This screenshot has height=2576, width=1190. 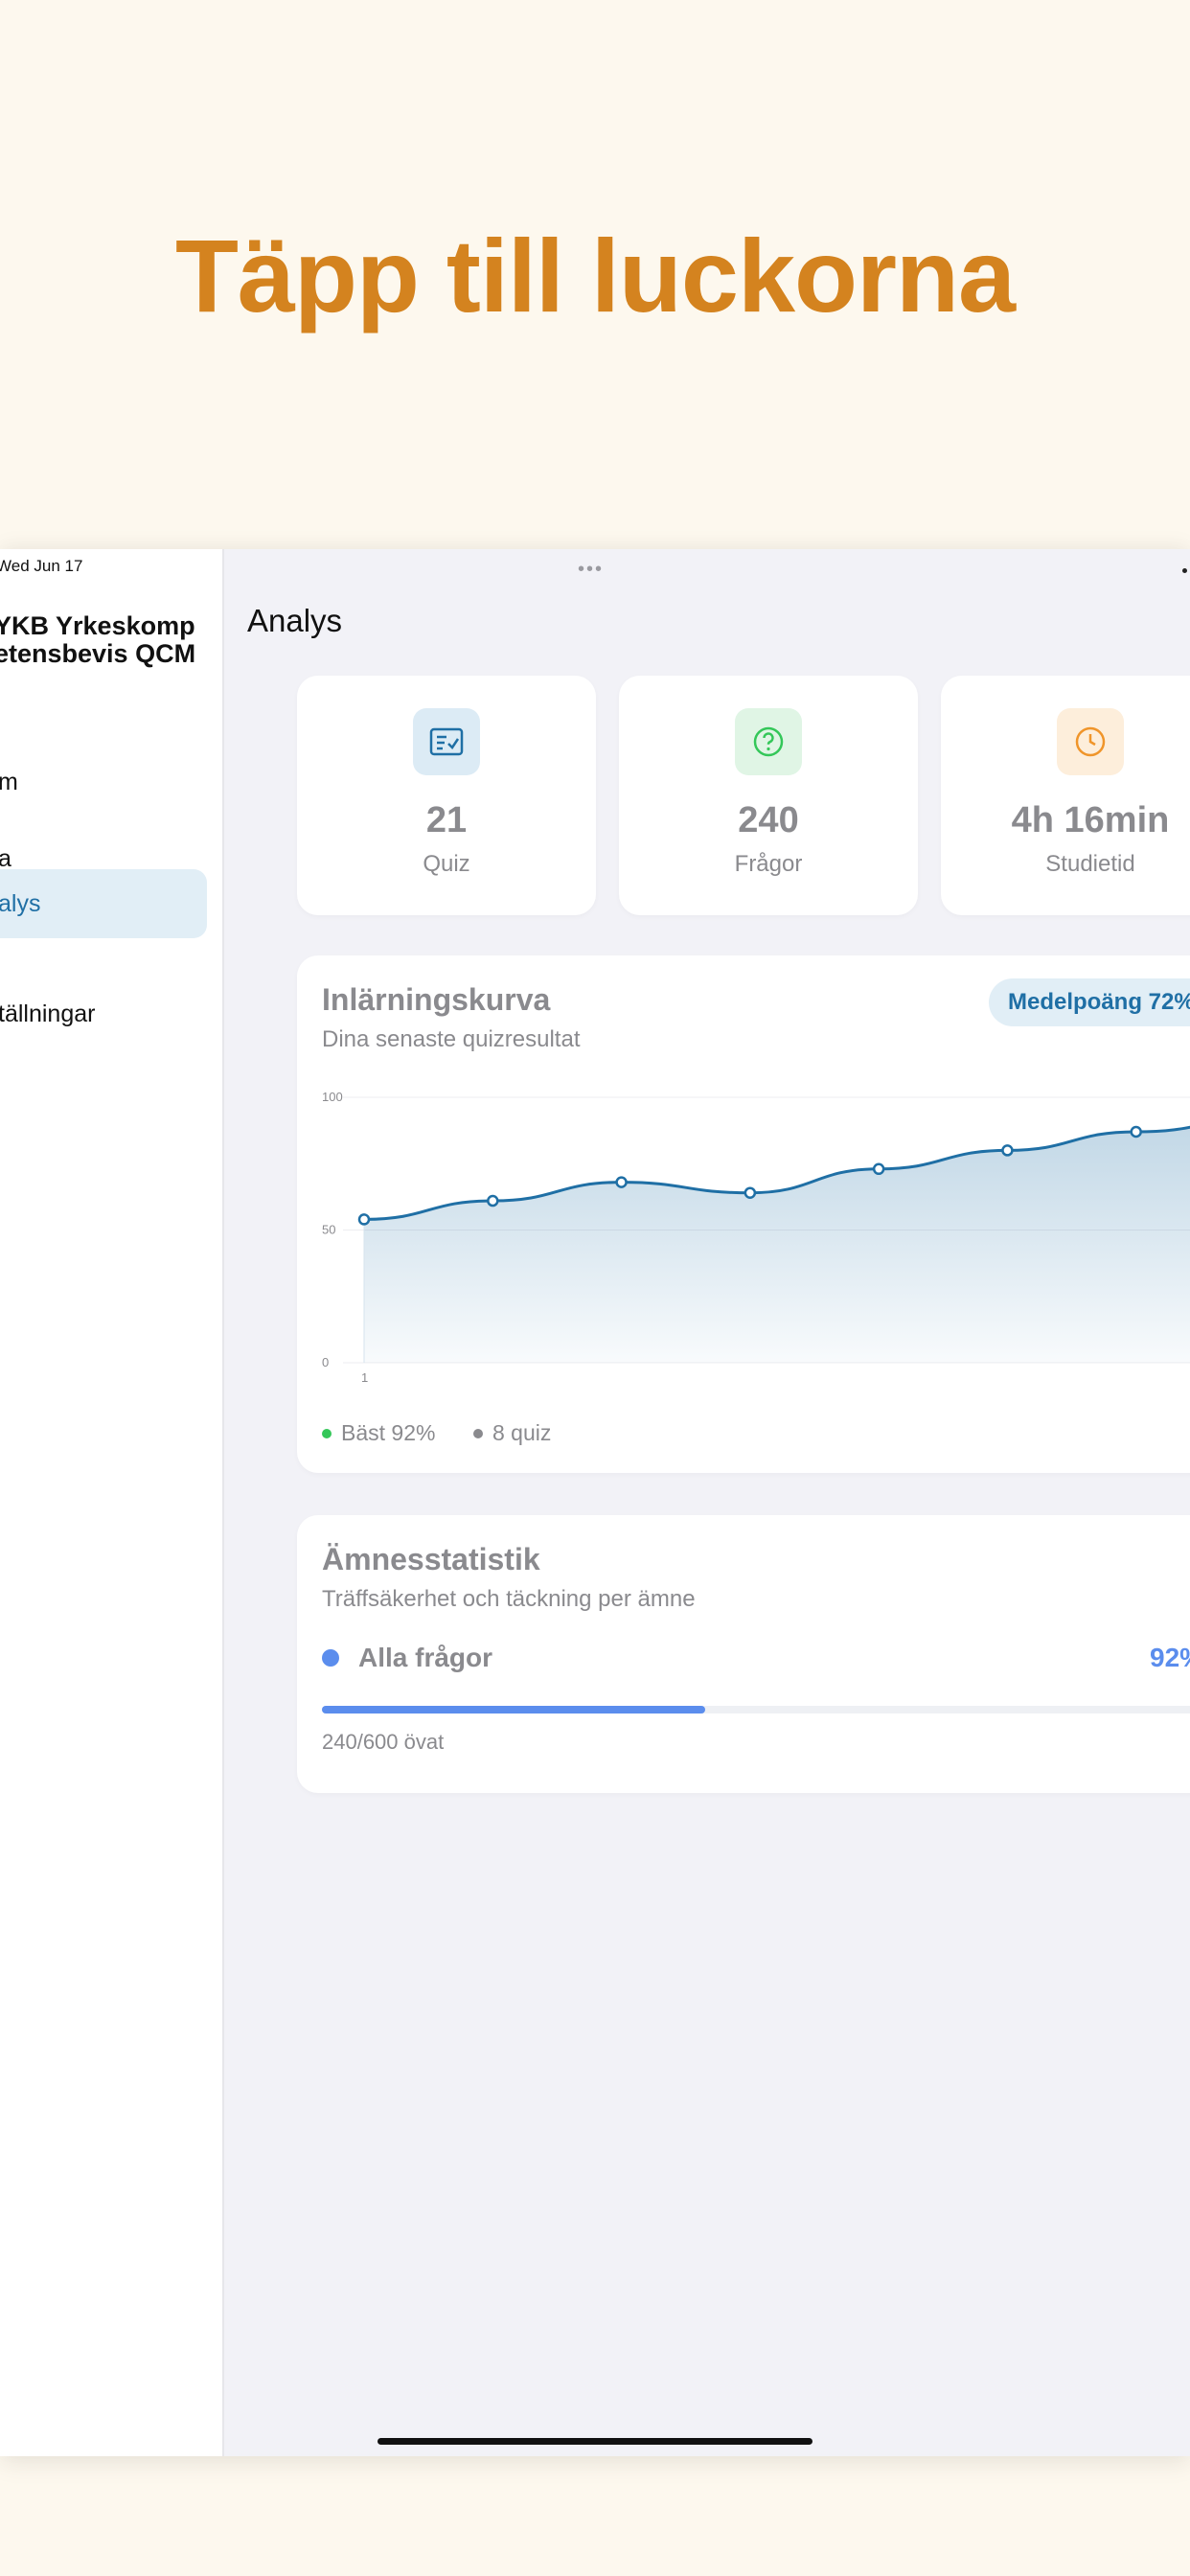 I want to click on subject-dot, so click(x=331, y=1658).